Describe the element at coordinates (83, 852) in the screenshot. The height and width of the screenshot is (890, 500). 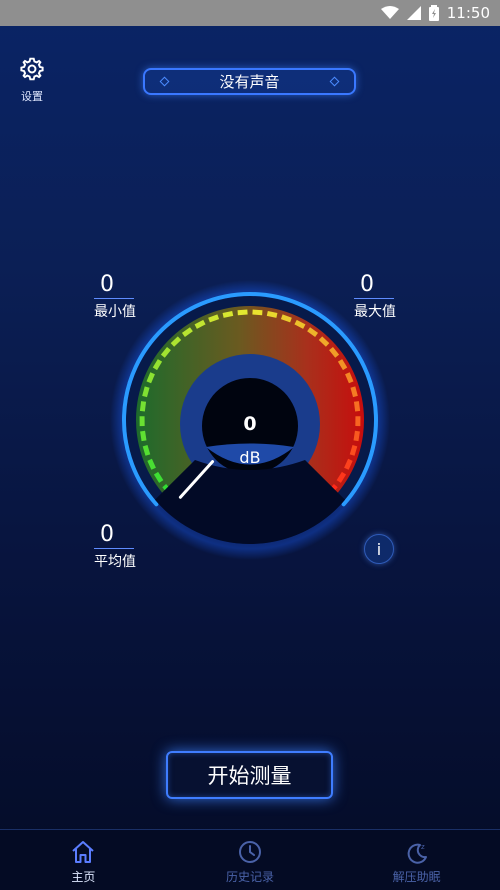
I see `home-icon` at that location.